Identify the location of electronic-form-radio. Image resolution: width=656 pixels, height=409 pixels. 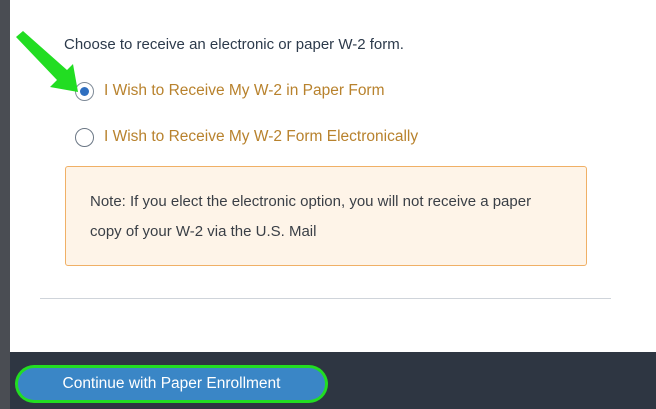
(84, 137).